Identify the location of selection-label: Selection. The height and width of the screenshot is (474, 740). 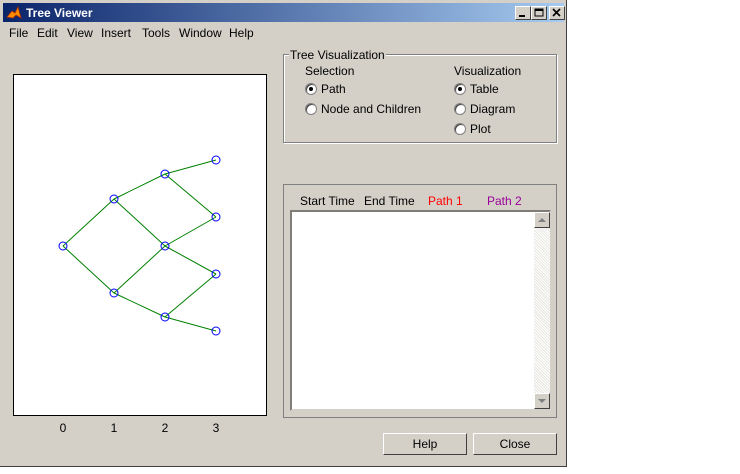
(330, 71).